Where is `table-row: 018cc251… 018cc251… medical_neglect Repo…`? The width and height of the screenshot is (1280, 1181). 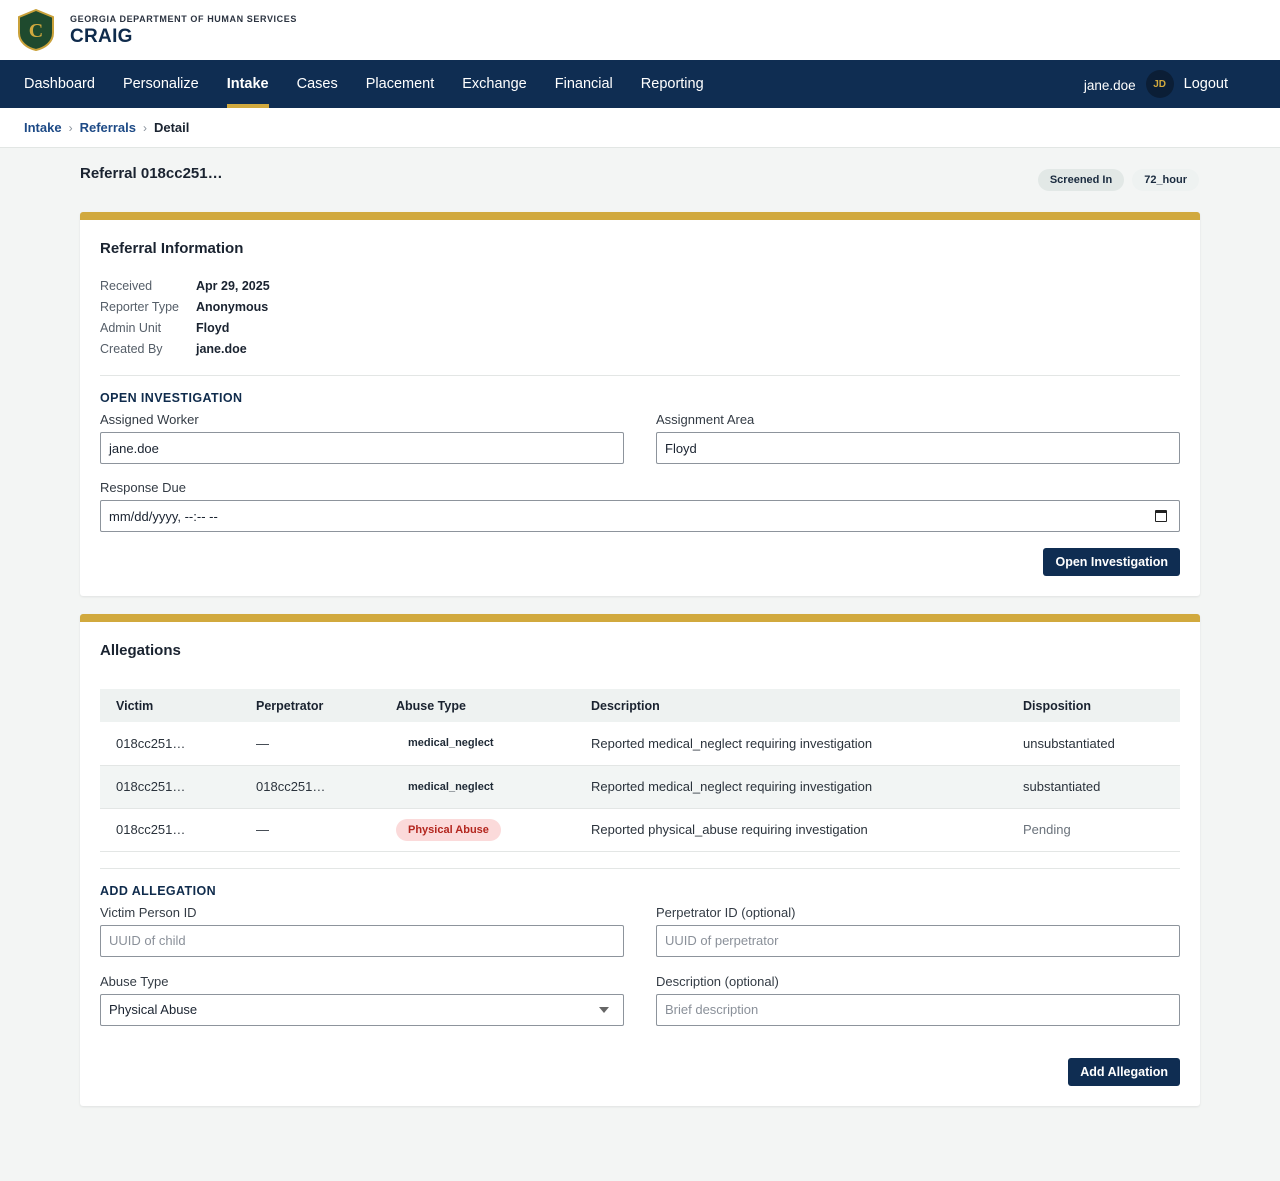 table-row: 018cc251… 018cc251… medical_neglect Repo… is located at coordinates (640, 787).